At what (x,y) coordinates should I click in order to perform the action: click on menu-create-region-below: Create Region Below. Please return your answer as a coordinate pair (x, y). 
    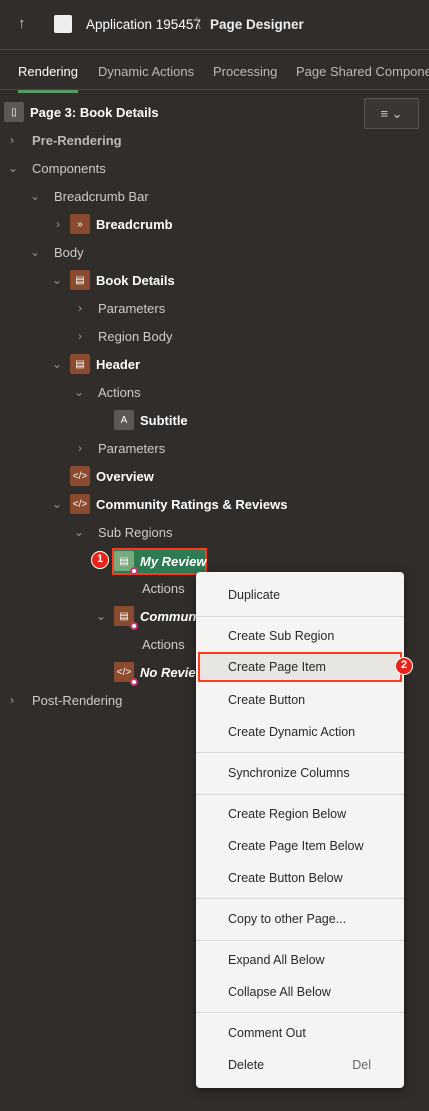
    Looking at the image, I should click on (300, 814).